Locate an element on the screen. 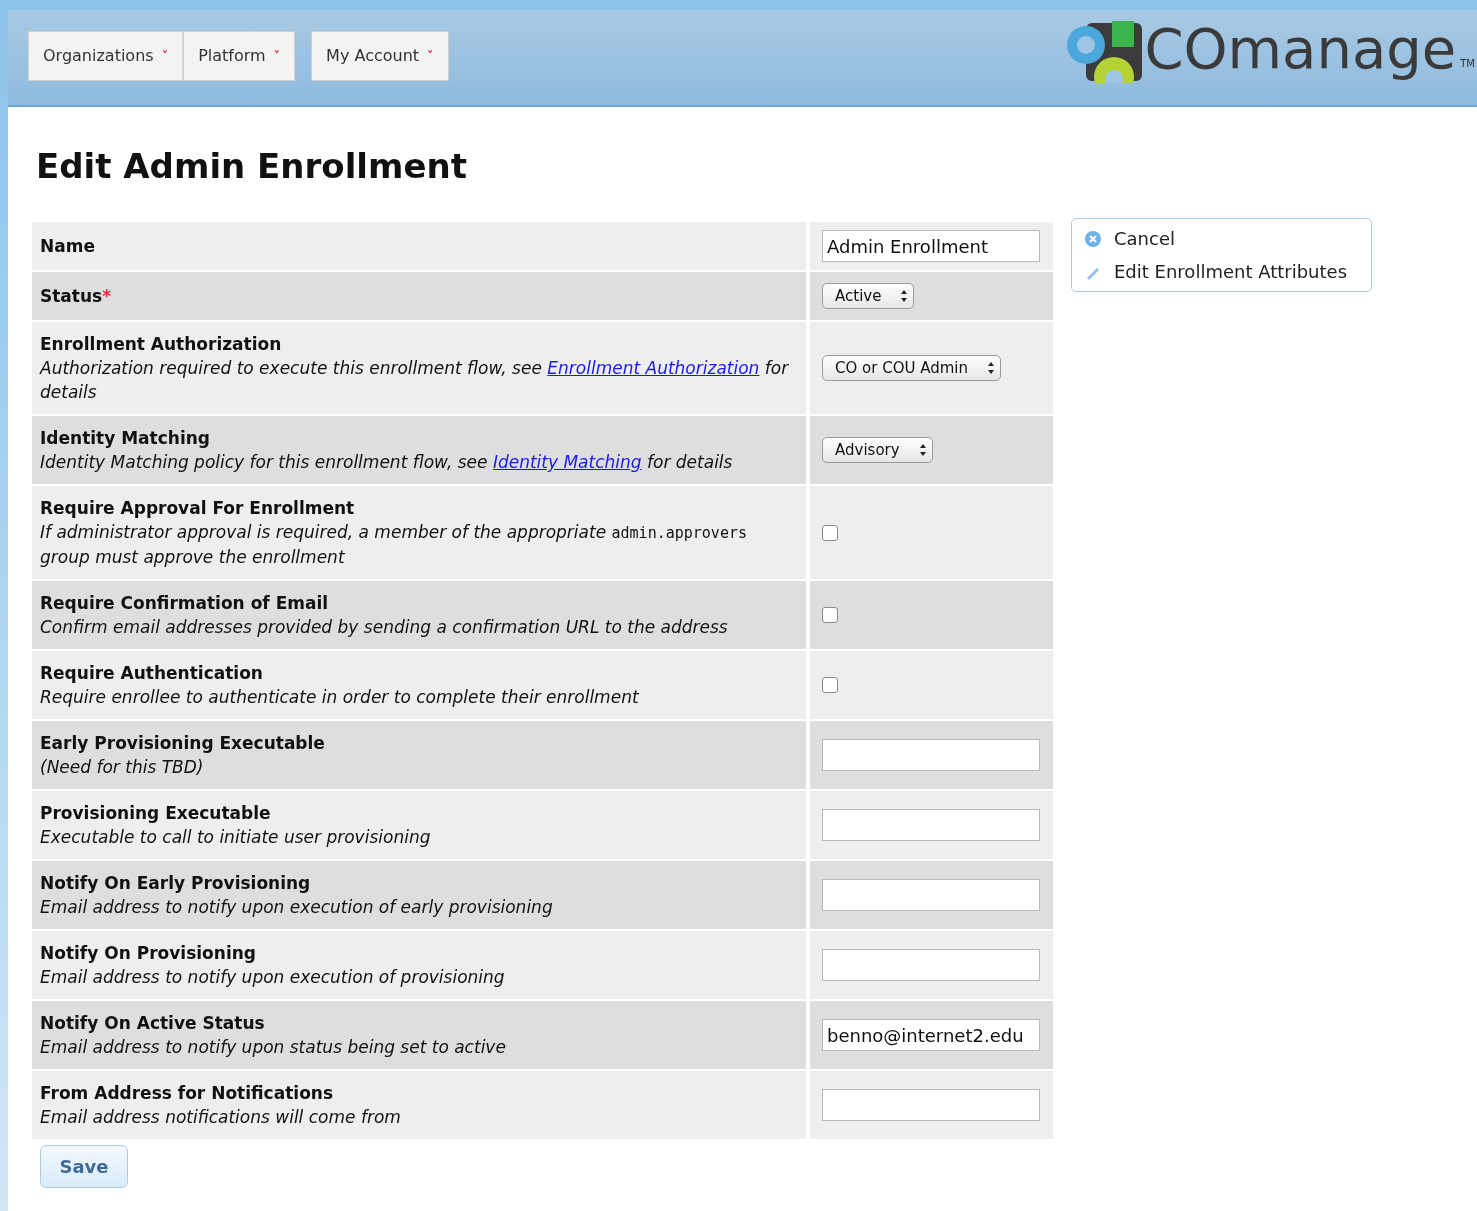 Image resolution: width=1477 pixels, height=1211 pixels. select-dropdown: CO or COU Admin is located at coordinates (911, 368).